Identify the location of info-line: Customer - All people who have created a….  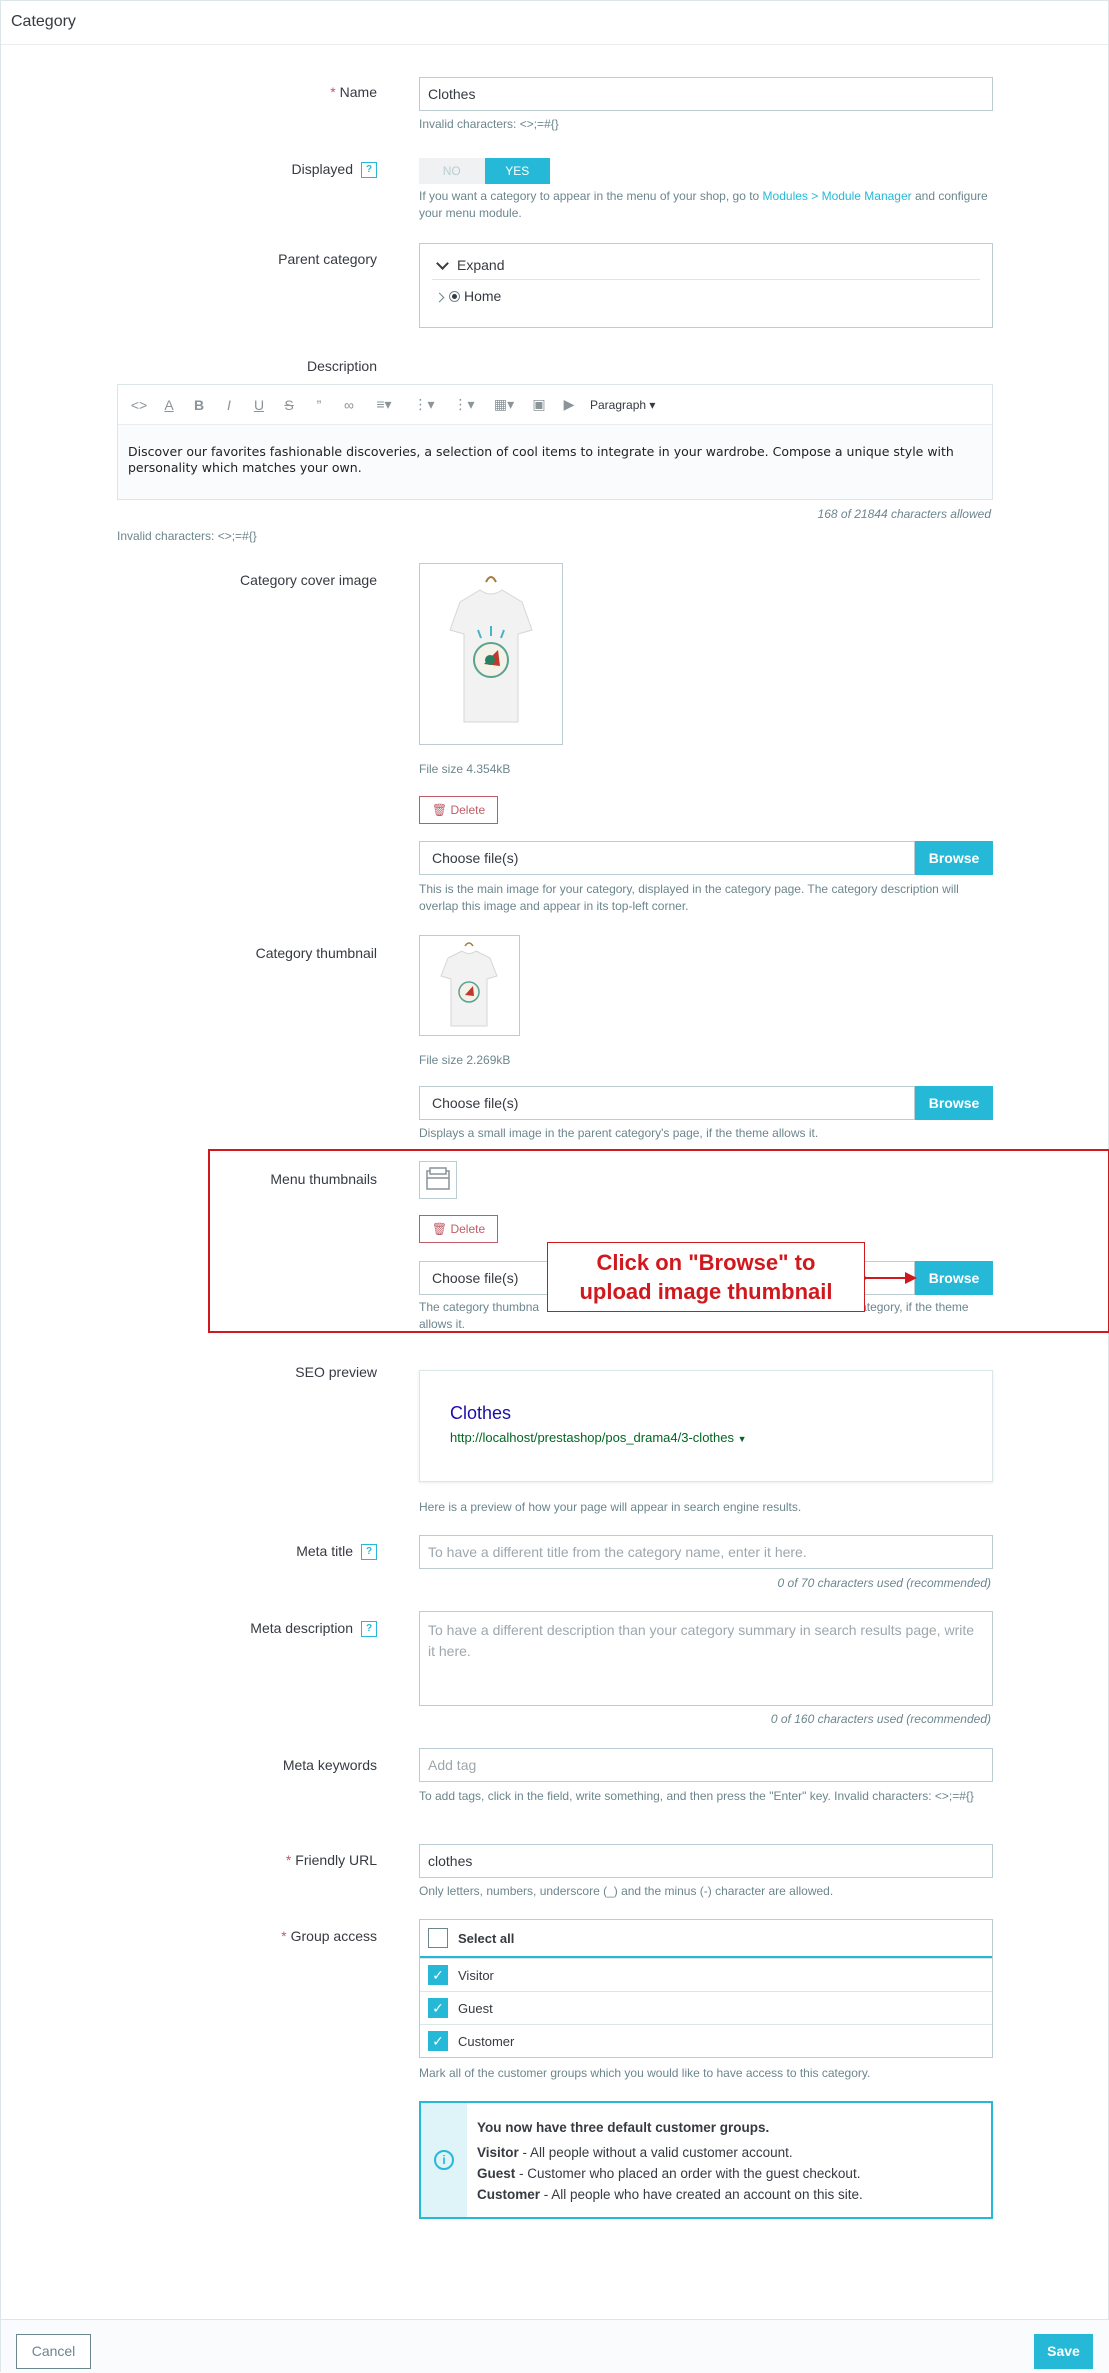
(670, 2194).